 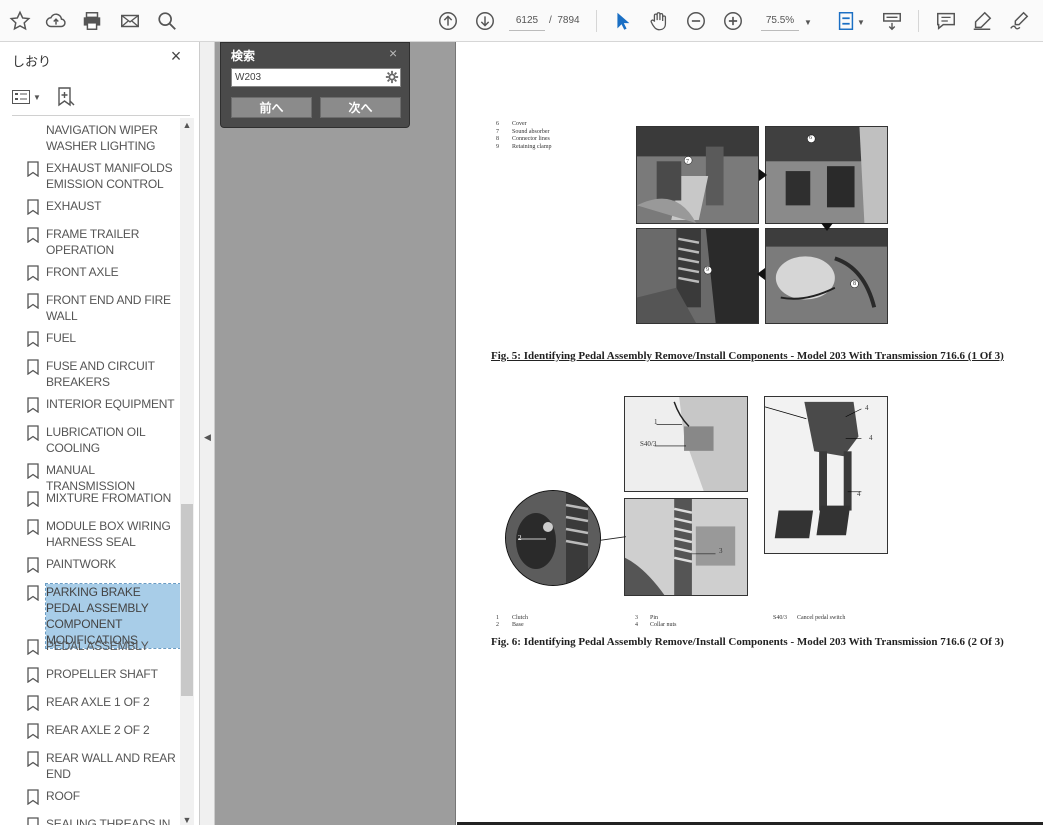 What do you see at coordinates (63, 796) in the screenshot?
I see `bookmark-label: ROOF` at bounding box center [63, 796].